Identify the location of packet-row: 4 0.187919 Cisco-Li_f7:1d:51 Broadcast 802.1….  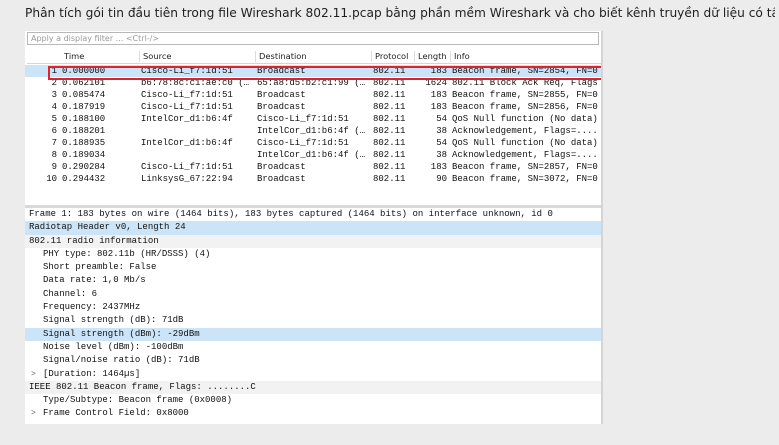
(313, 107).